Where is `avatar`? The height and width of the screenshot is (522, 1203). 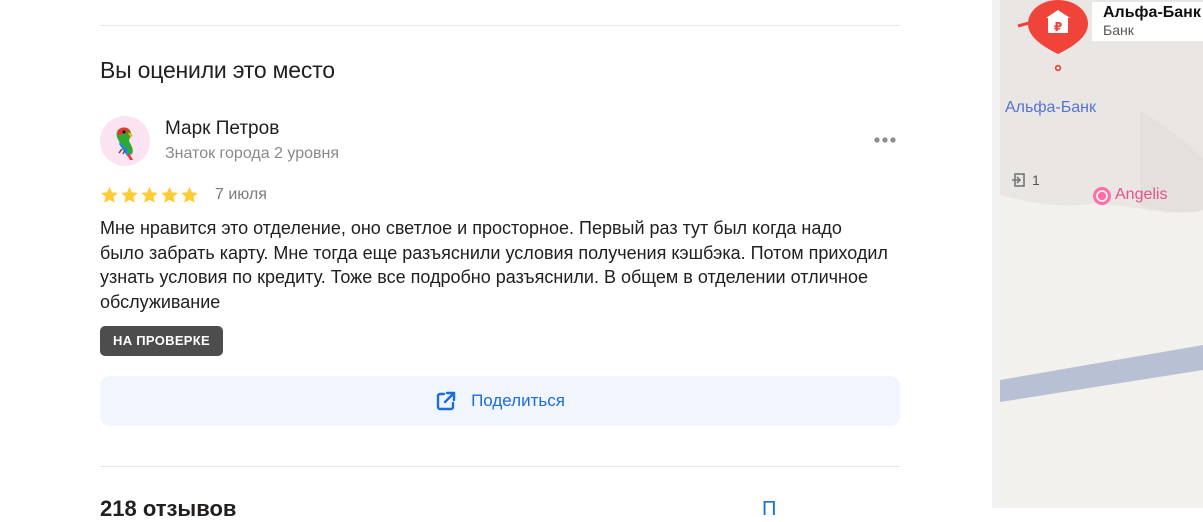 avatar is located at coordinates (125, 141).